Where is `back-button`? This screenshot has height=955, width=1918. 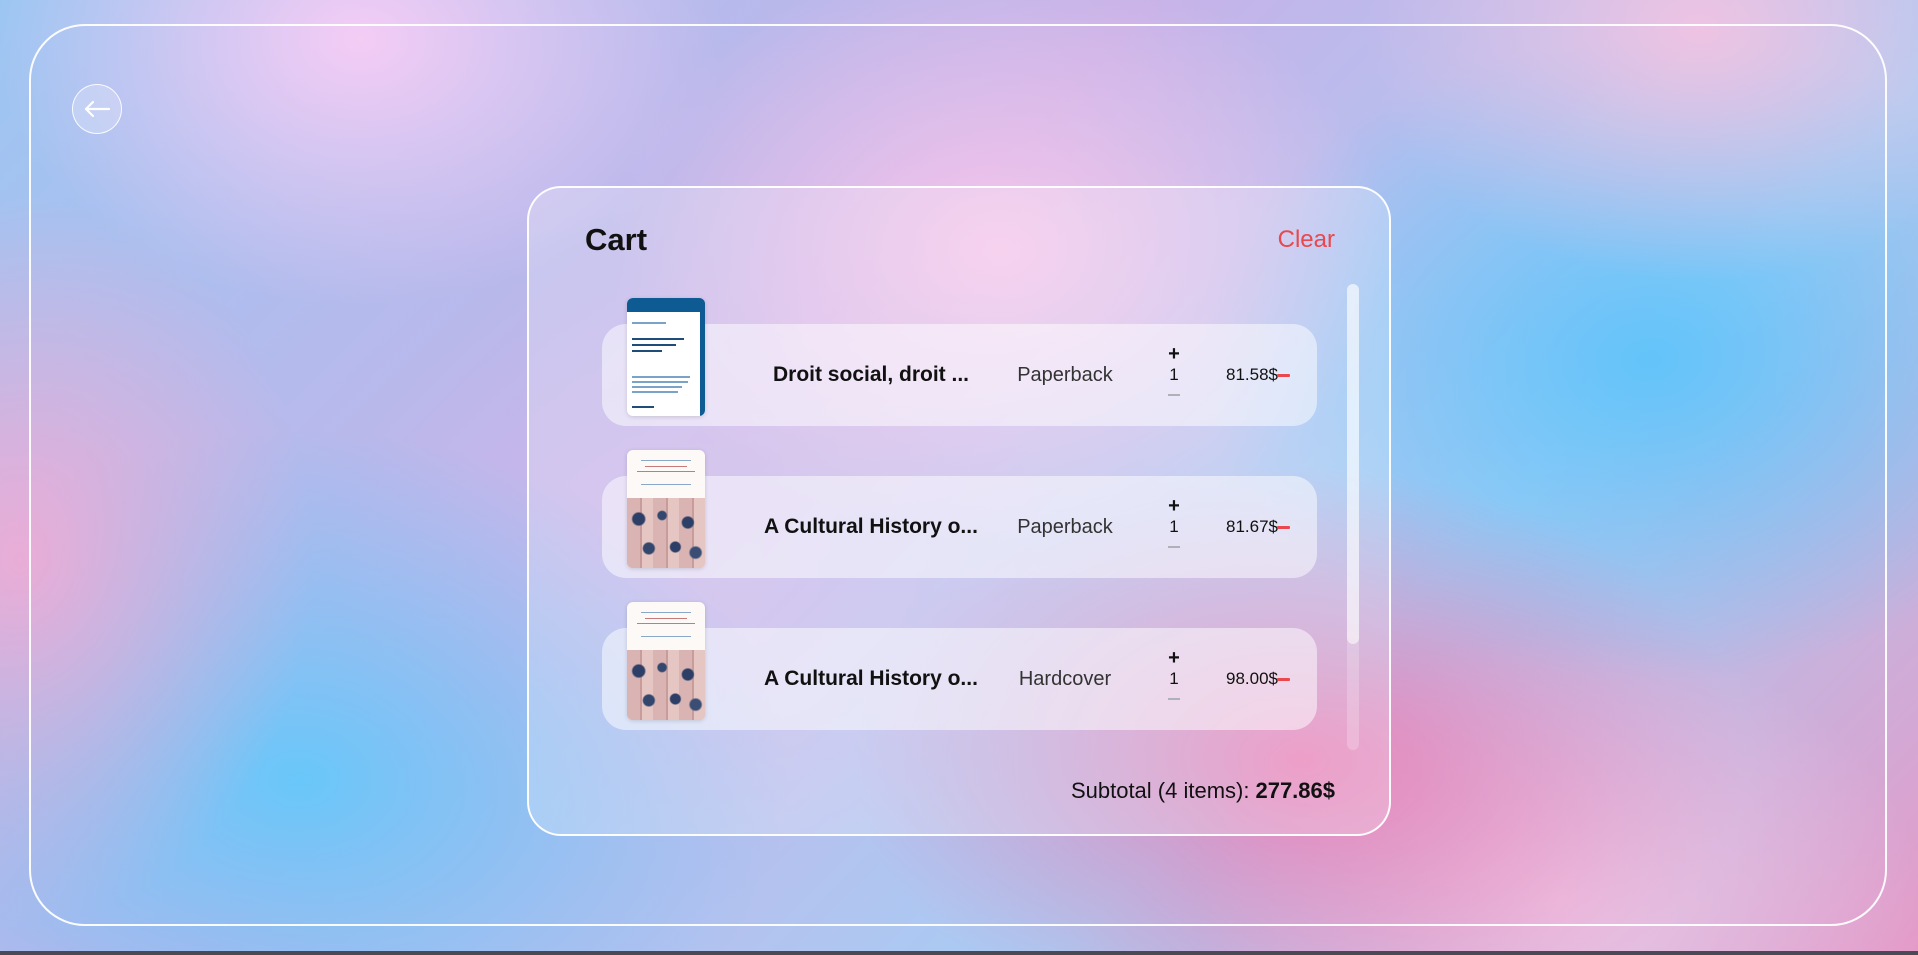
back-button is located at coordinates (97, 109).